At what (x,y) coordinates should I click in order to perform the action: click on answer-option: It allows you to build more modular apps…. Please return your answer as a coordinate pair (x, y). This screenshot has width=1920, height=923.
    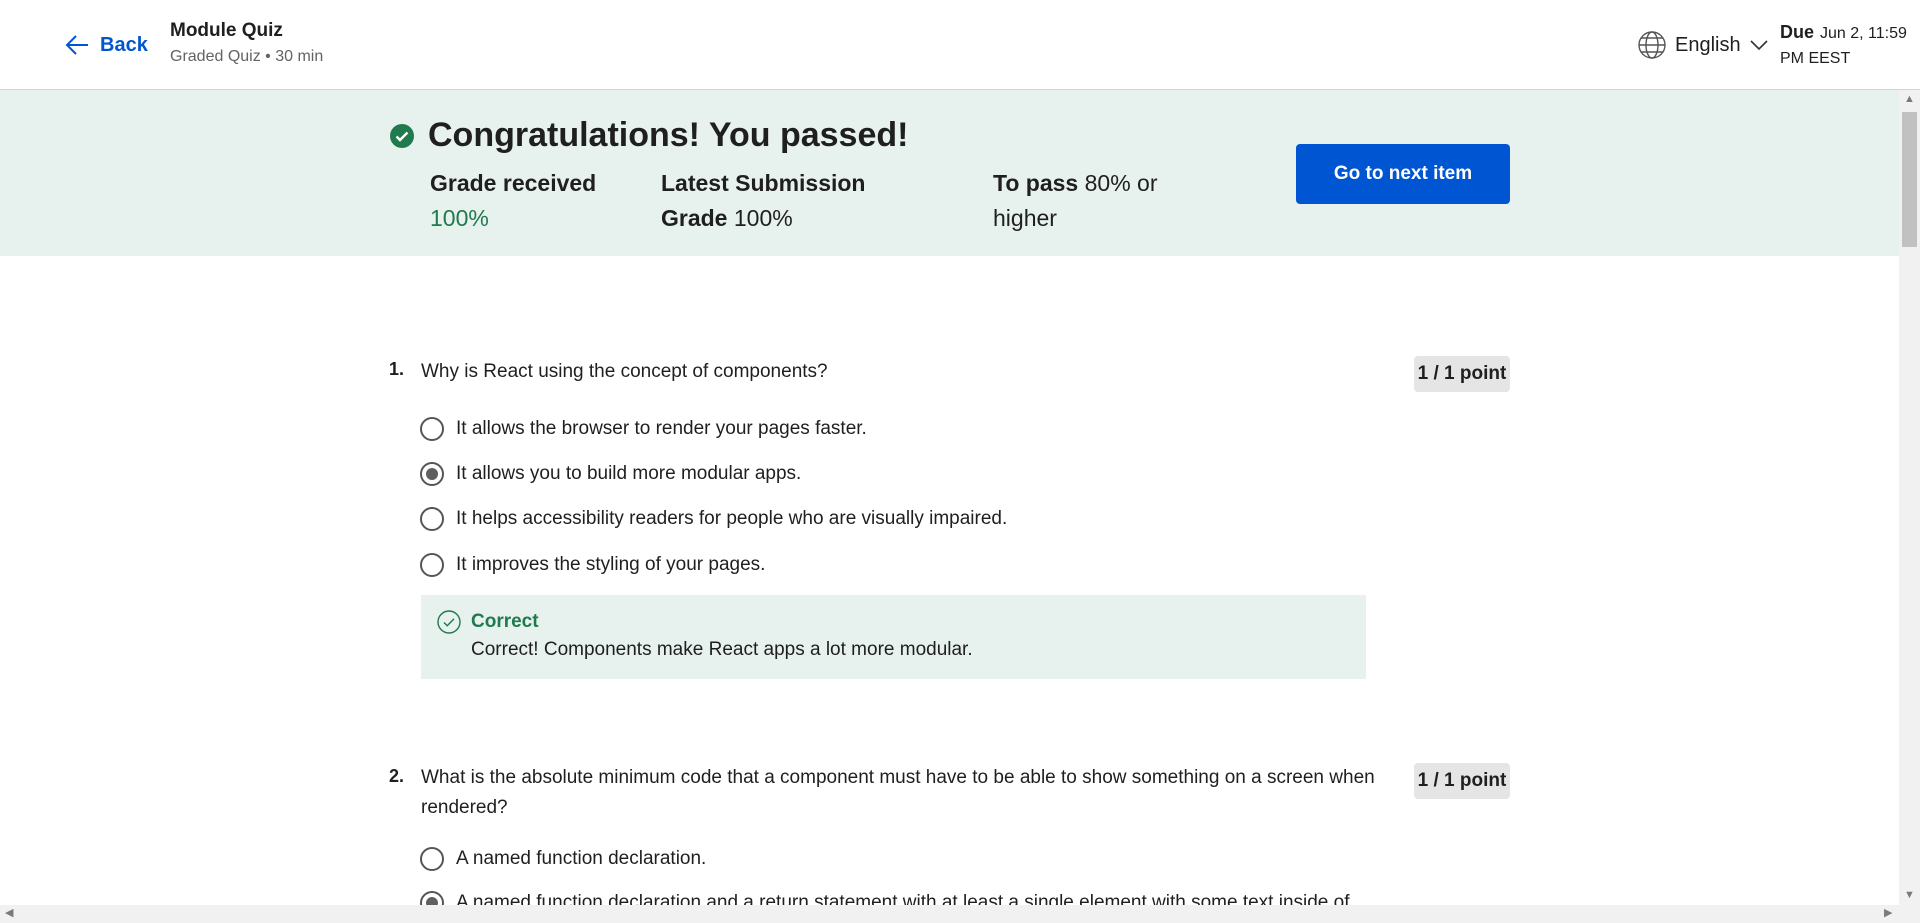
    Looking at the image, I should click on (610, 474).